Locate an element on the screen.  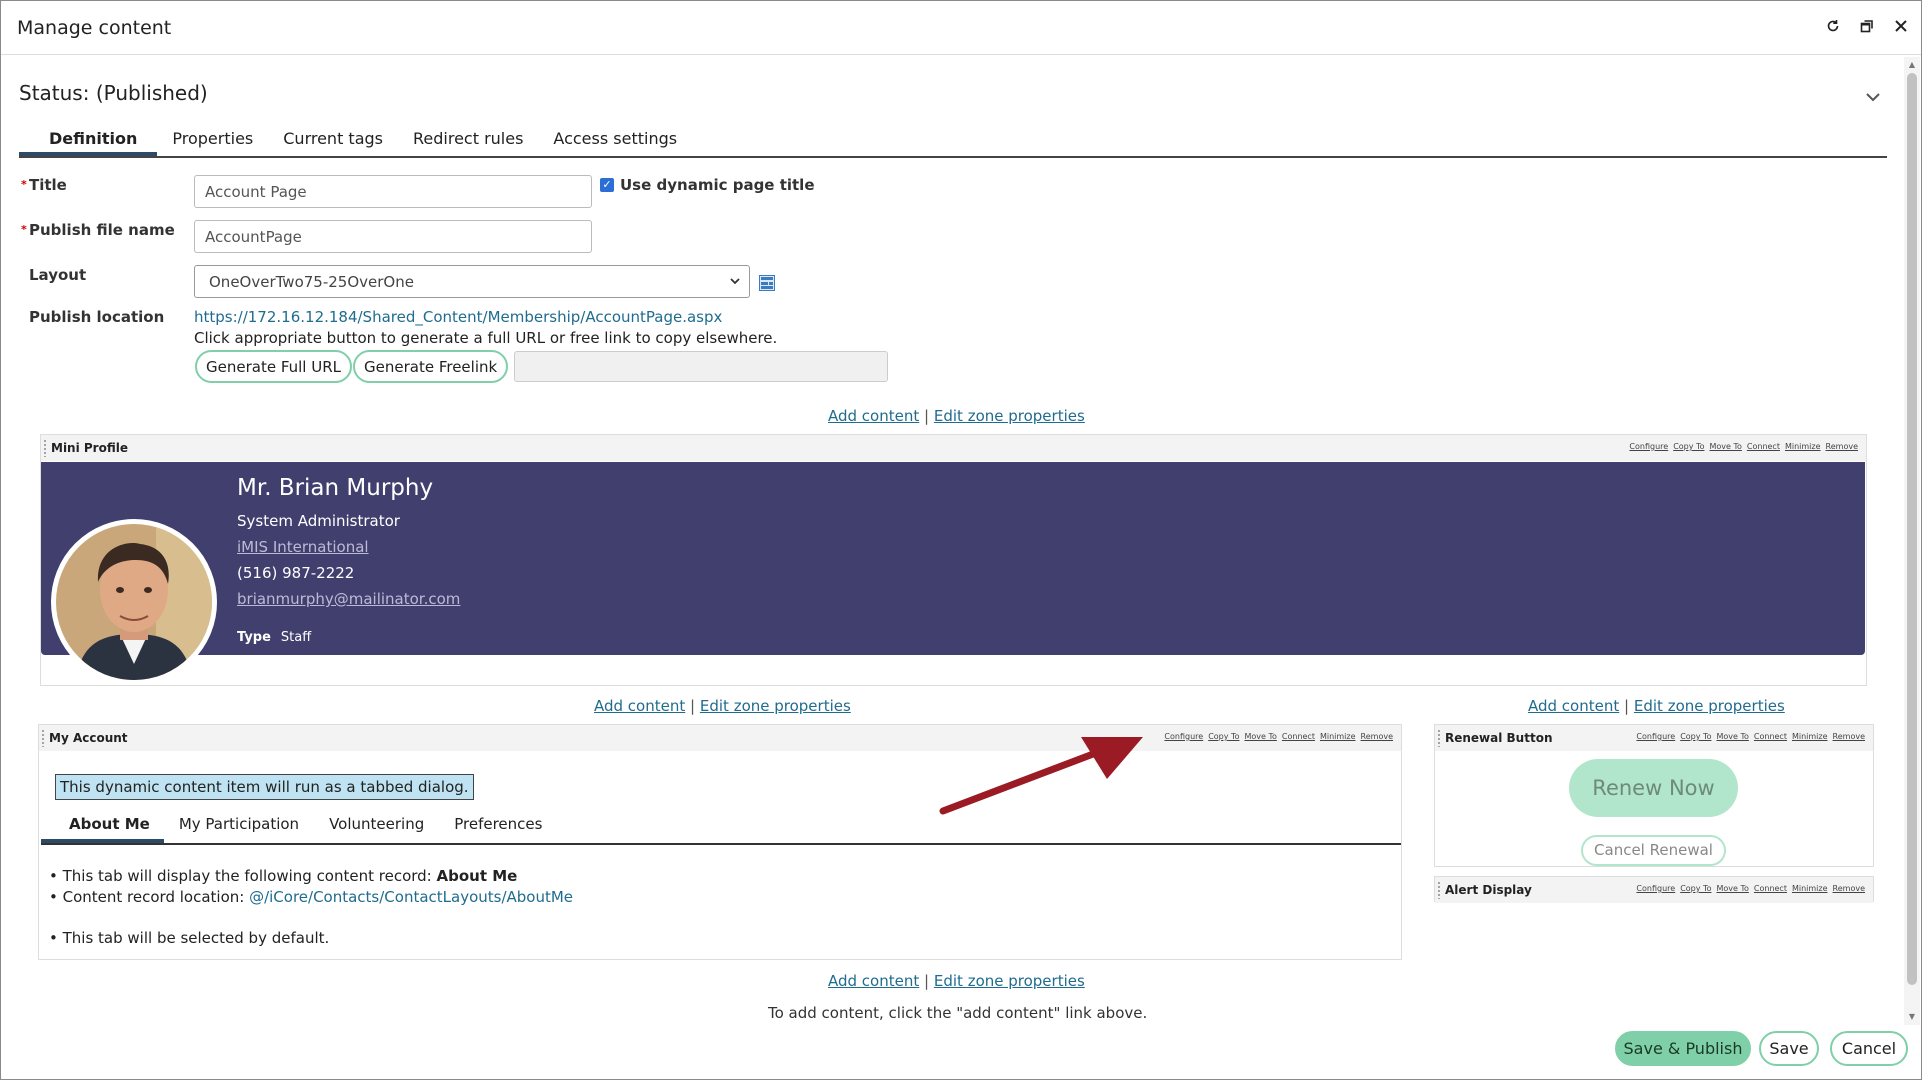
generate-freelink-button: Generate Freelink is located at coordinates (431, 366).